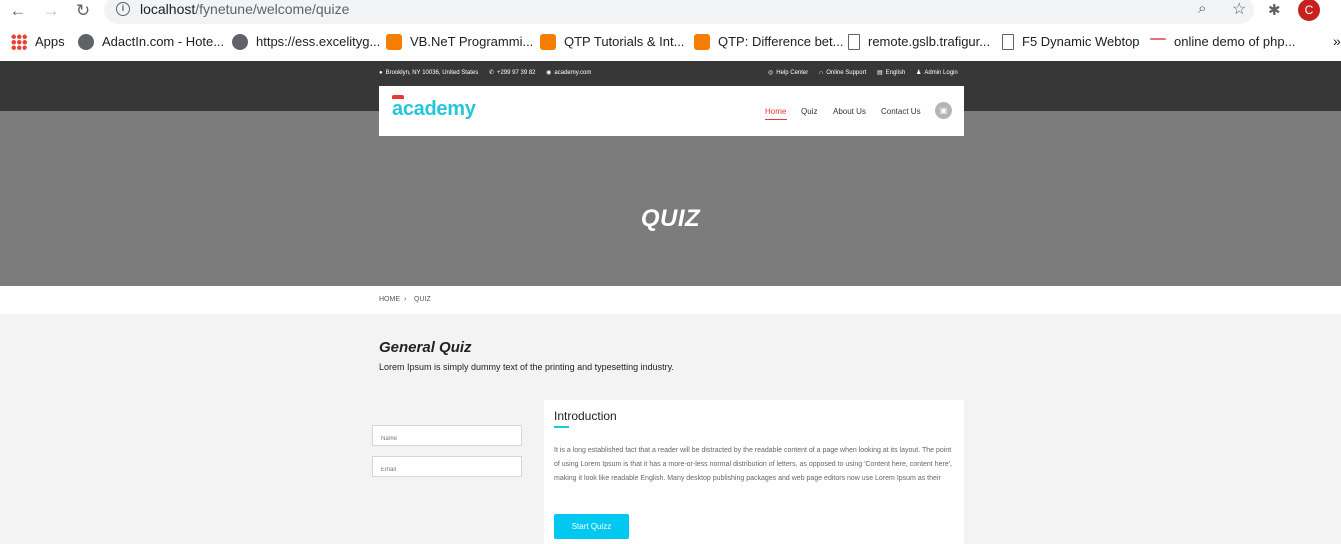  Describe the element at coordinates (1274, 10) in the screenshot. I see `puzzle-icon: ✱` at that location.